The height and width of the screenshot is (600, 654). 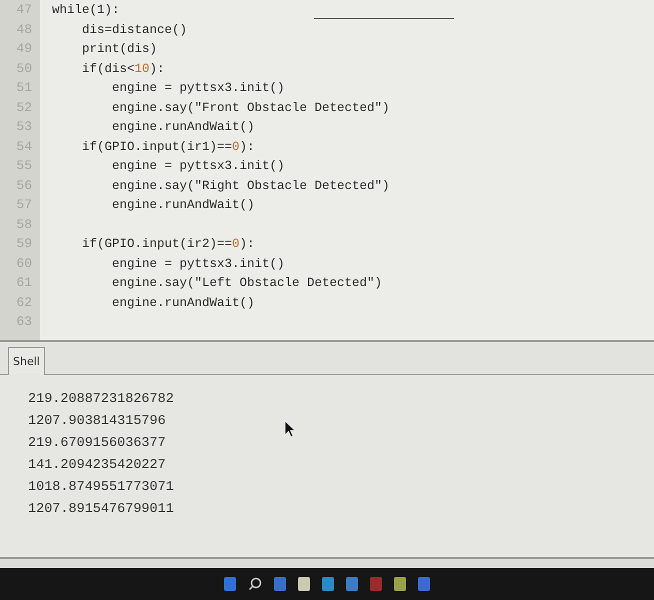 What do you see at coordinates (290, 429) in the screenshot?
I see `mouse-pointer-icon` at bounding box center [290, 429].